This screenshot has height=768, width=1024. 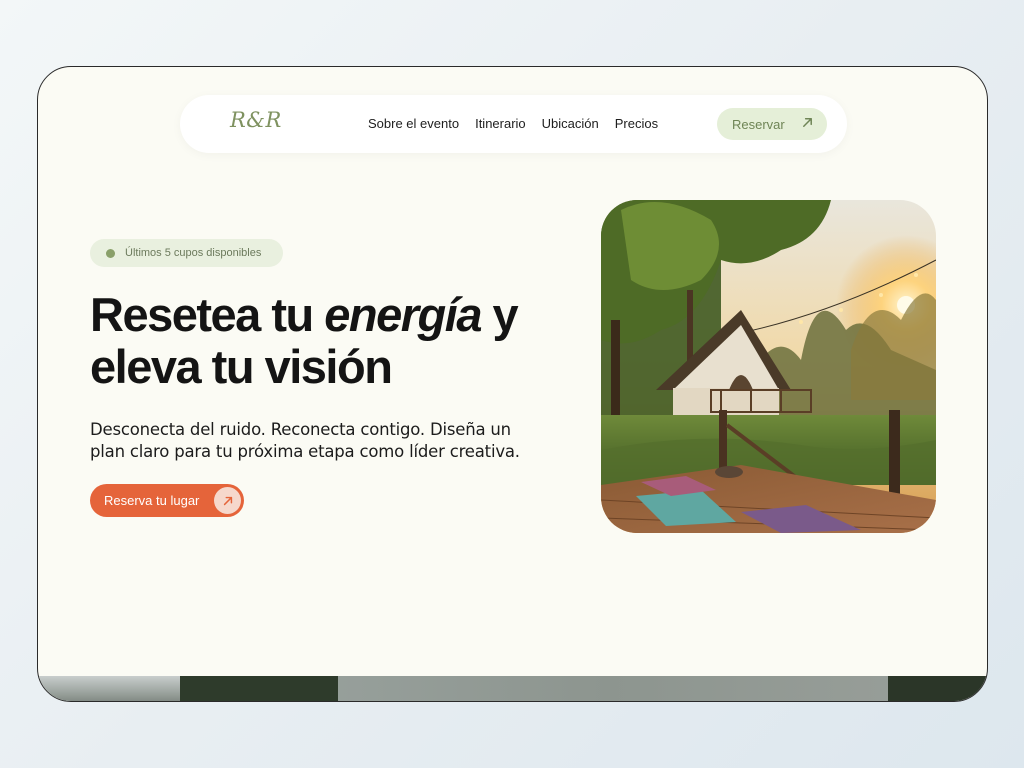 I want to click on status-dot-icon, so click(x=110, y=253).